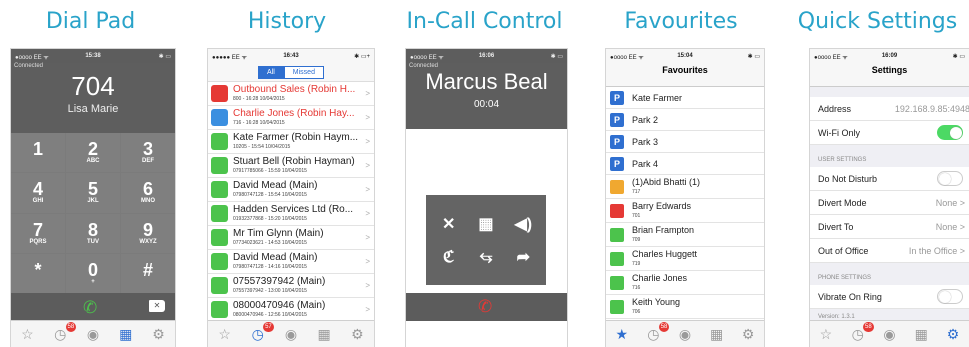 This screenshot has height=347, width=969. I want to click on status-bar: ●oooo EE ᯤ 16:06 ✱ ▭, so click(486, 56).